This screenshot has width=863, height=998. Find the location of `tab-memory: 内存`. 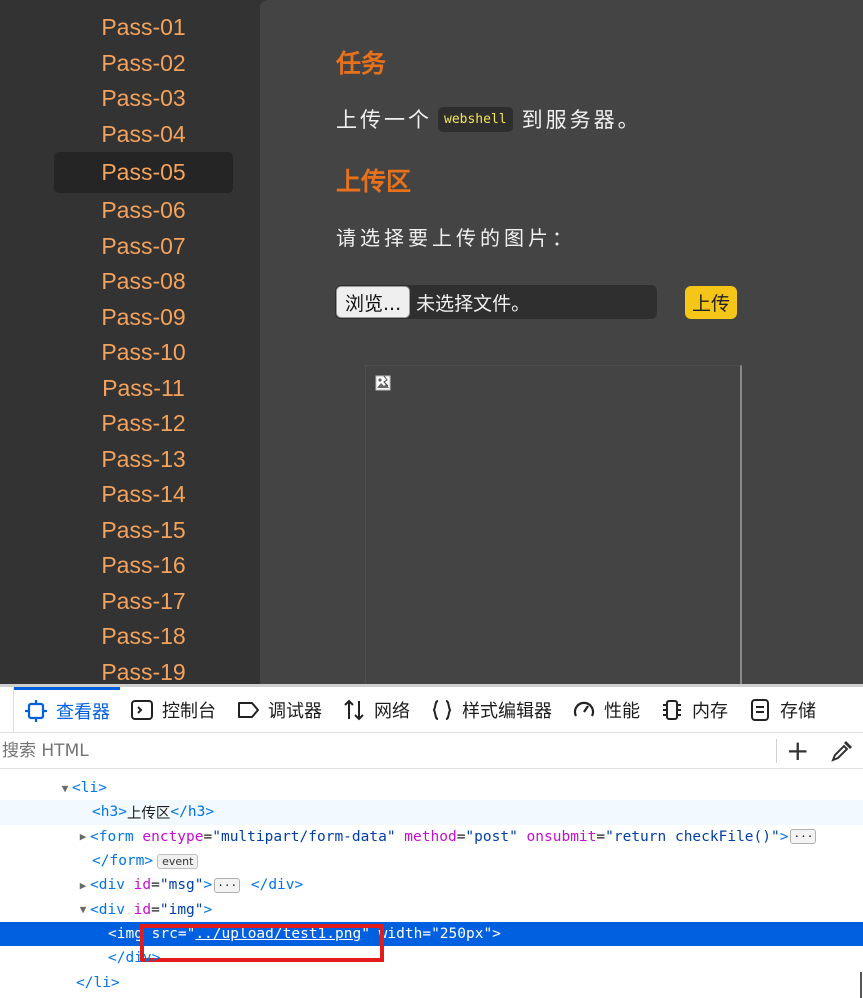

tab-memory: 内存 is located at coordinates (694, 710).